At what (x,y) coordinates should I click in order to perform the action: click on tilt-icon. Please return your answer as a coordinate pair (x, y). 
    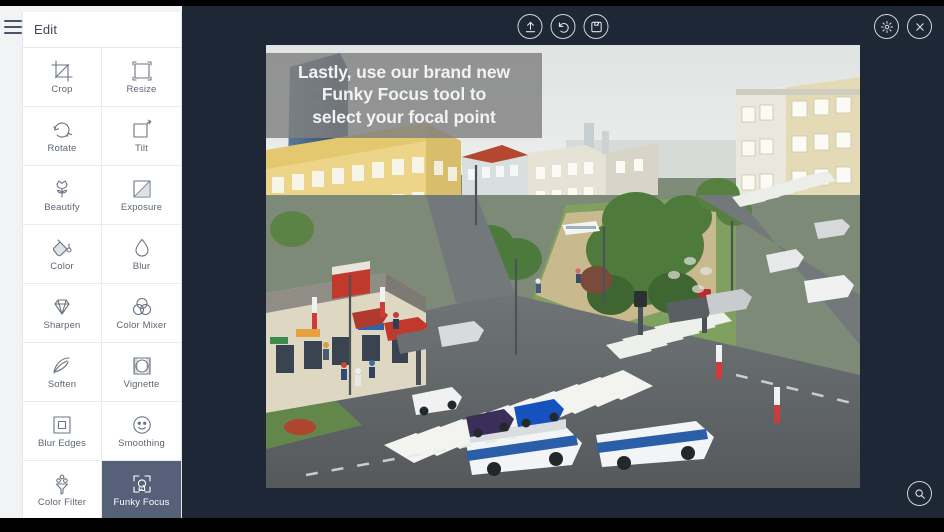
    Looking at the image, I should click on (142, 130).